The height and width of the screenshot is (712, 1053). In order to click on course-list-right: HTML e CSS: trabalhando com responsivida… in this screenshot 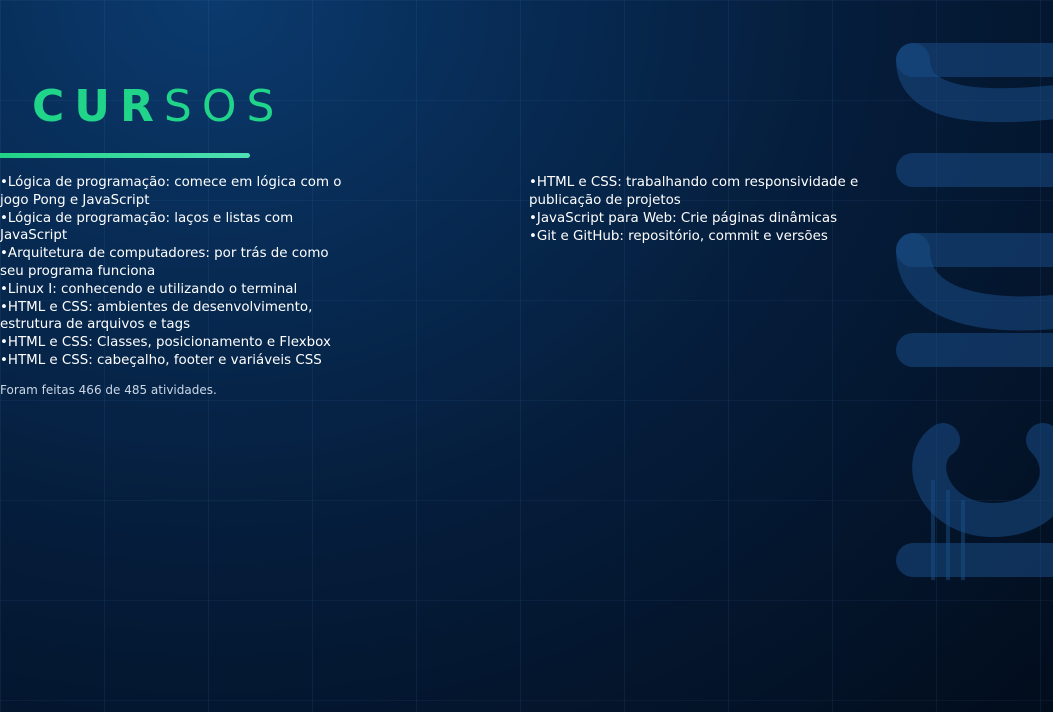, I will do `click(701, 210)`.